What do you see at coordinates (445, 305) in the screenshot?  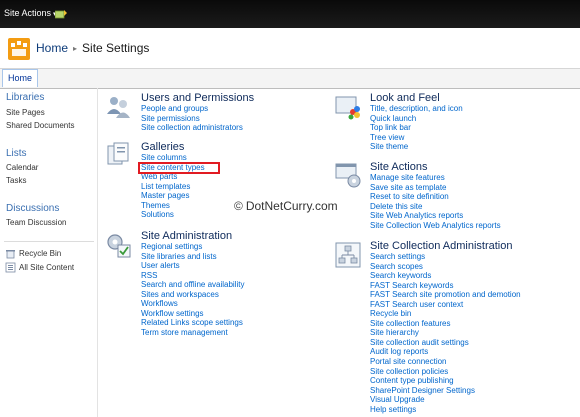 I see `link-fast-search-user-context: FAST Search user context` at bounding box center [445, 305].